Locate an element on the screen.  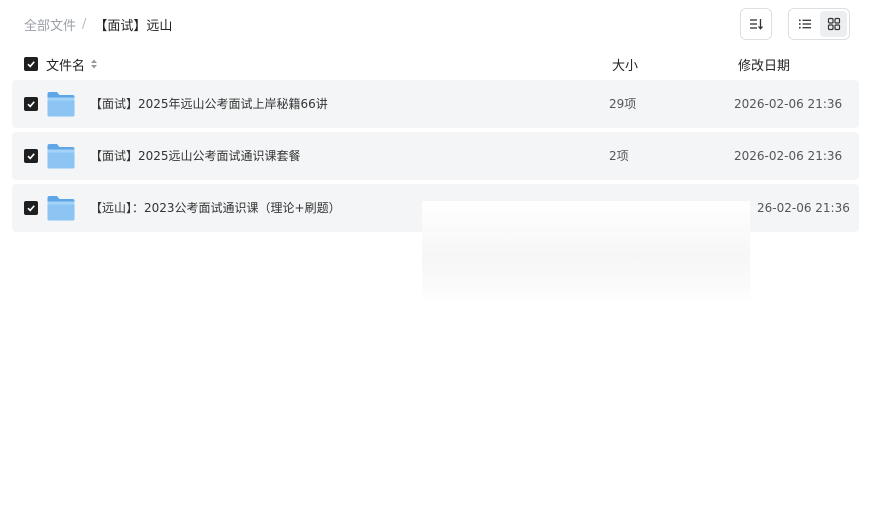
column-header-name: 文件名 is located at coordinates (72, 64).